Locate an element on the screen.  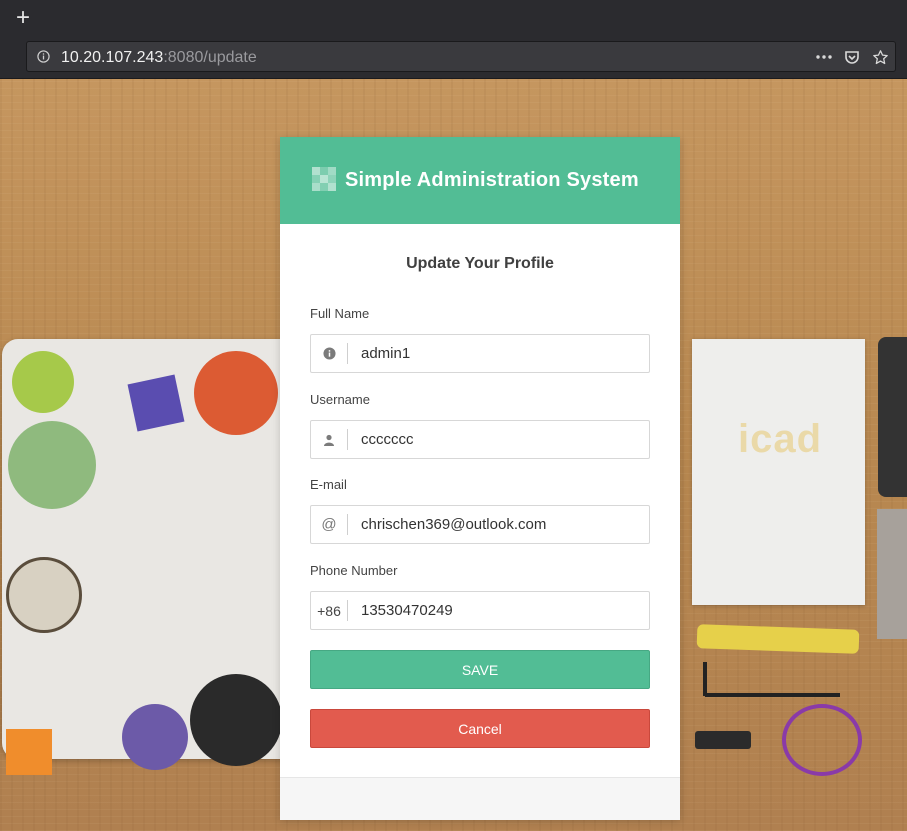
country-code: +86 is located at coordinates (329, 610).